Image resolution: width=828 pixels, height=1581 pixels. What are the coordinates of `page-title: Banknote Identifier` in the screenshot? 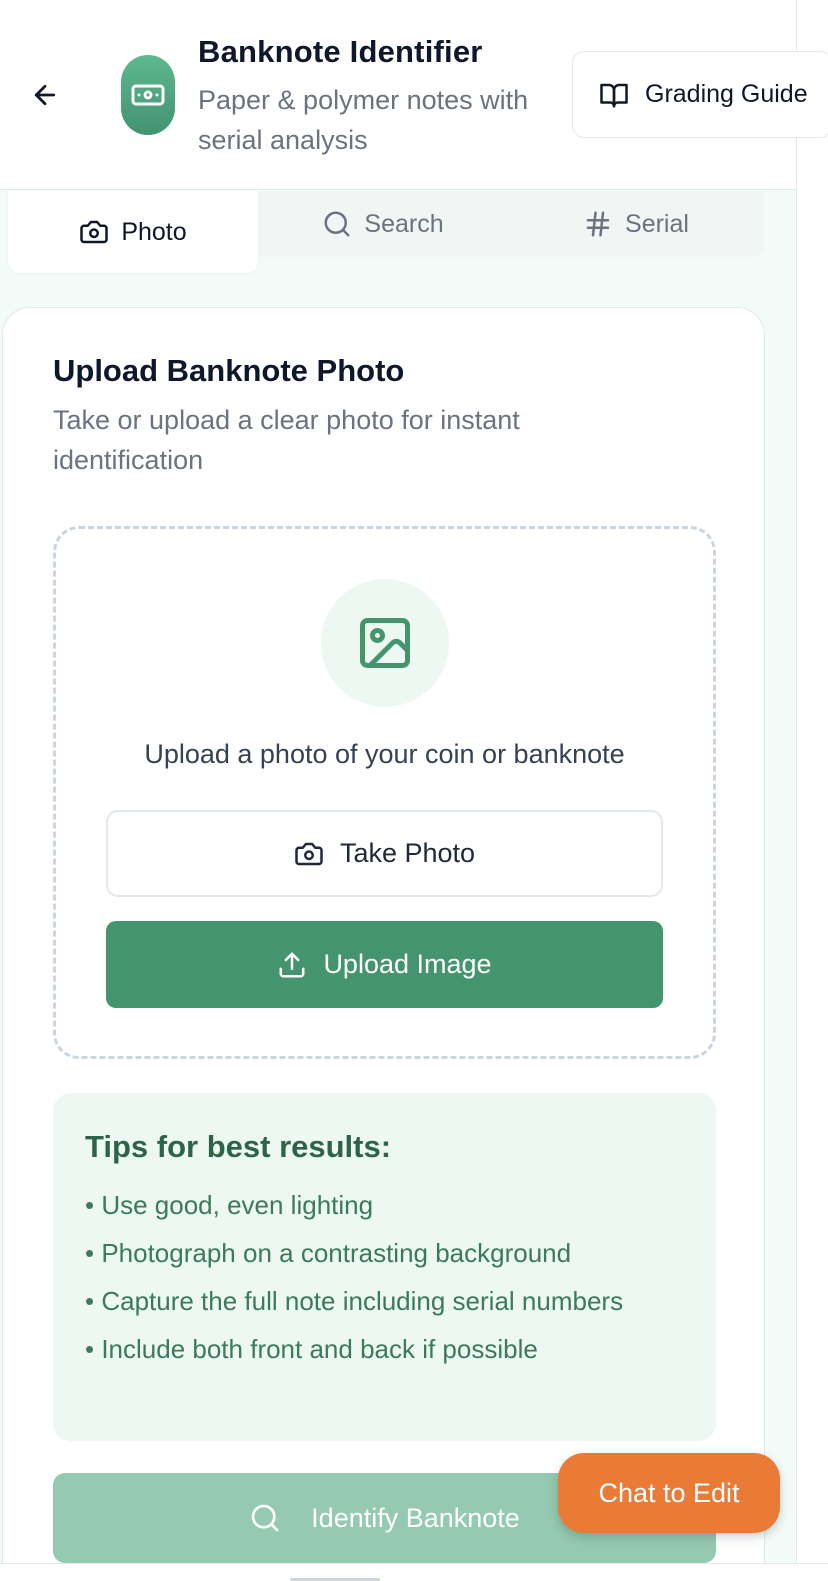 It's located at (340, 51).